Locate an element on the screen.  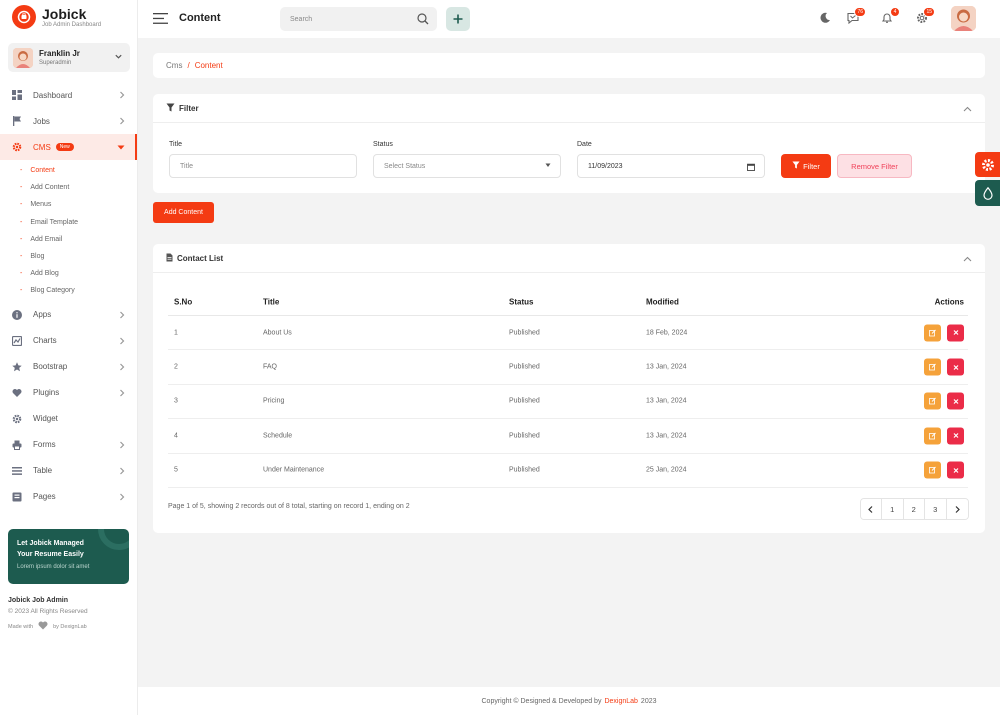
message-icon: 76 is located at coordinates (856, 16).